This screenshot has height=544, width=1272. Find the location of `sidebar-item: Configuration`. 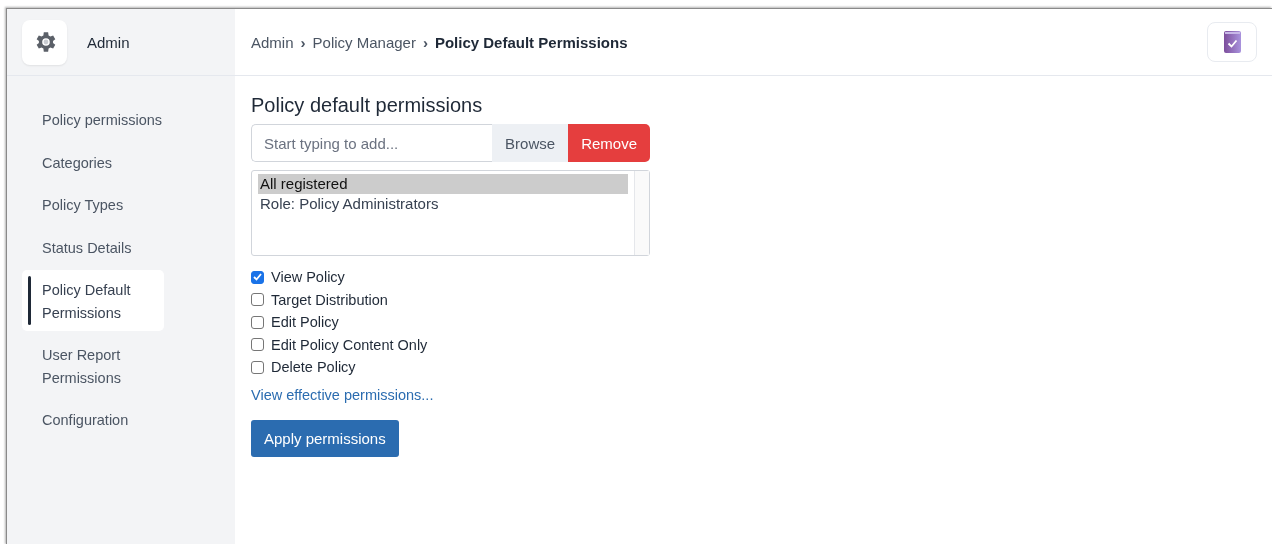

sidebar-item: Configuration is located at coordinates (93, 419).